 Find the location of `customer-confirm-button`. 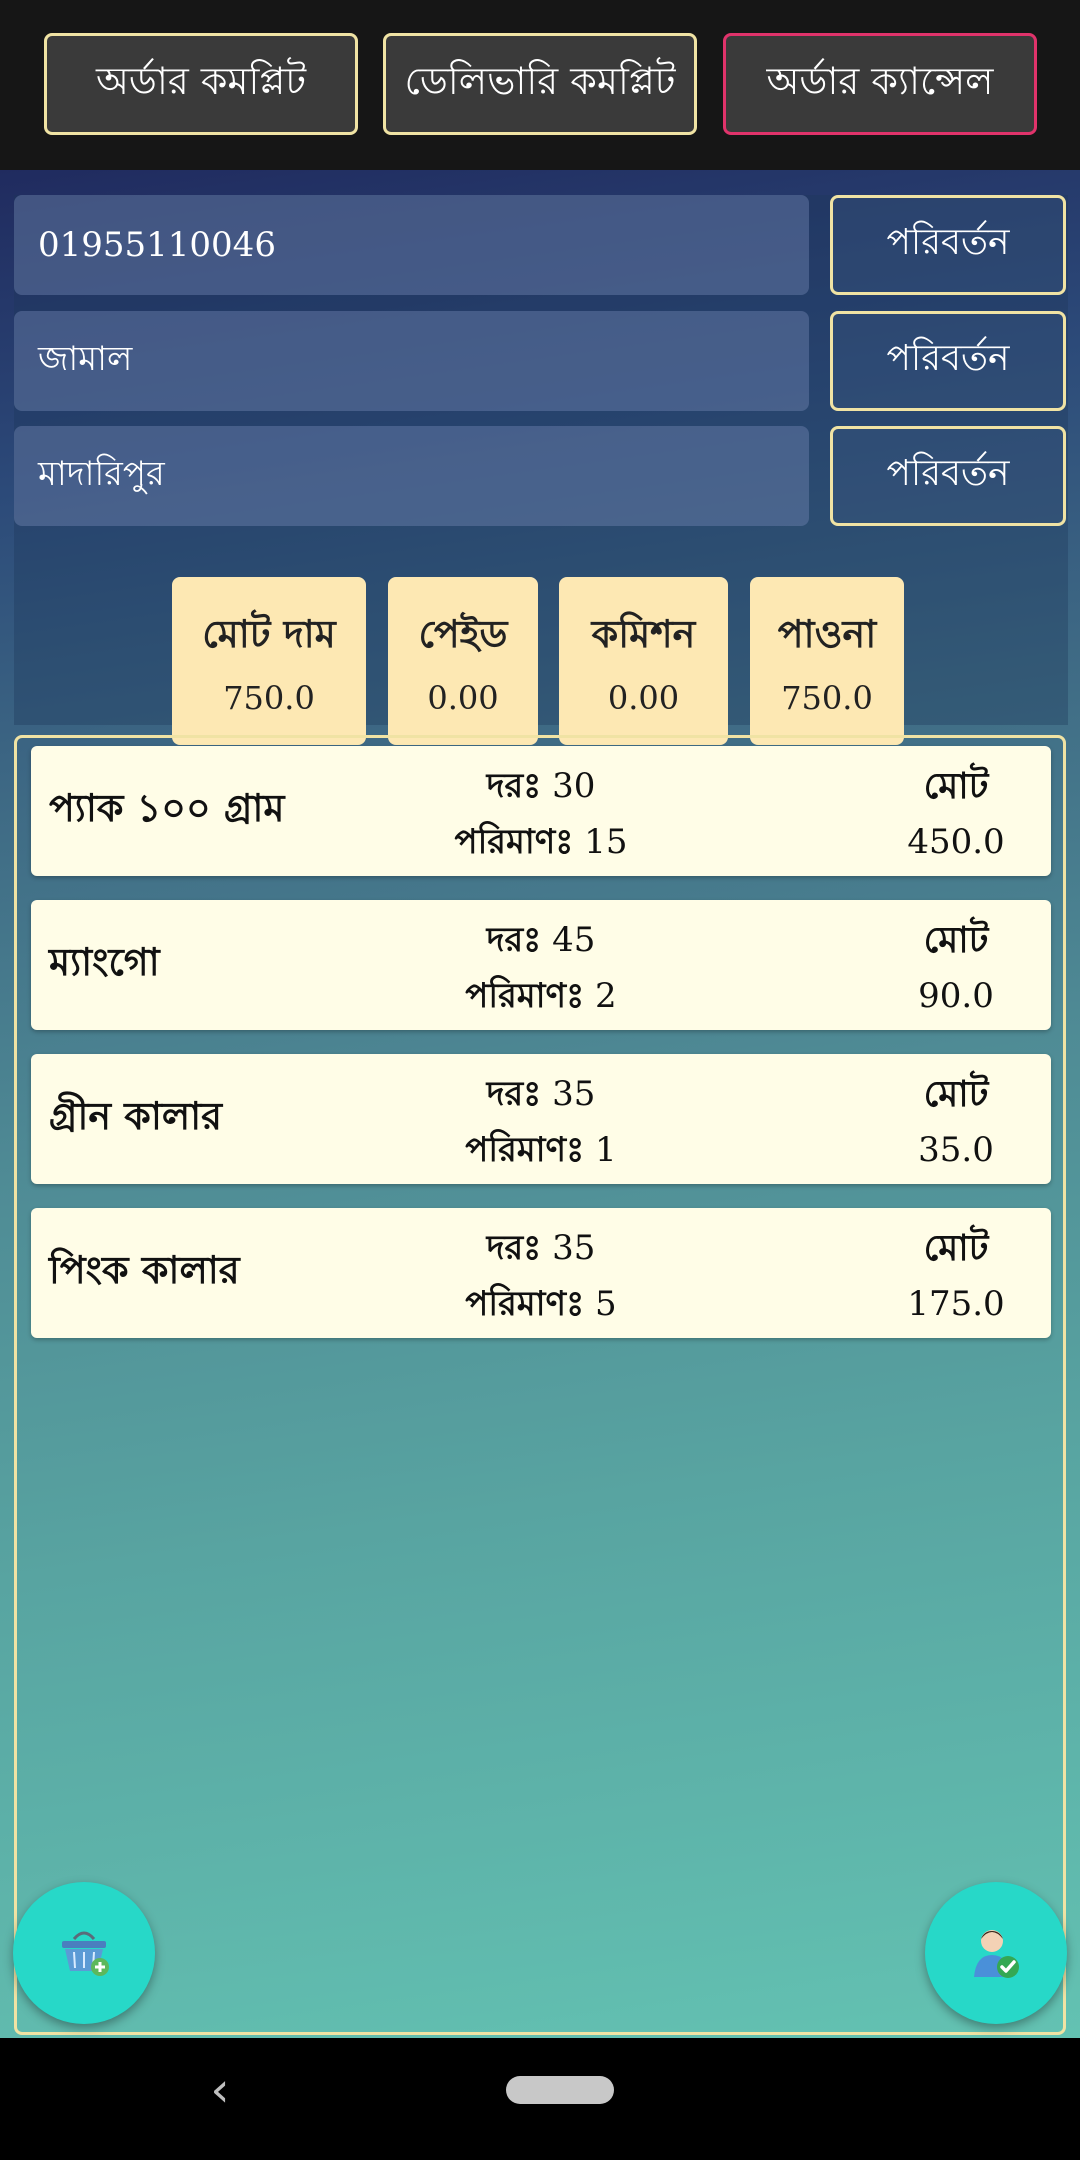

customer-confirm-button is located at coordinates (996, 1953).